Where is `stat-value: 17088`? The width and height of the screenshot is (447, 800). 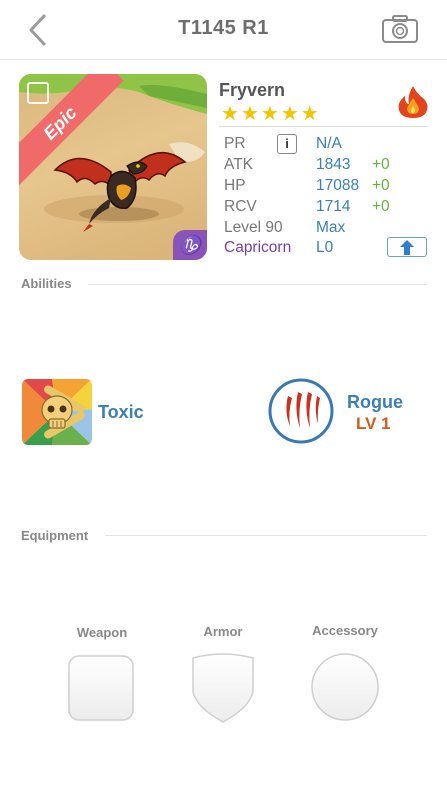 stat-value: 17088 is located at coordinates (338, 185).